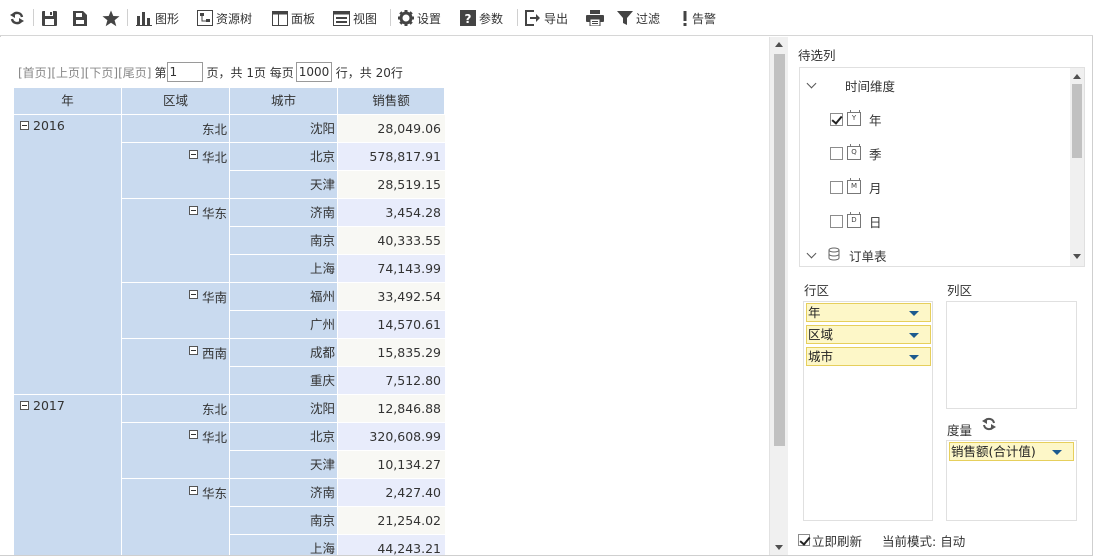  What do you see at coordinates (989, 424) in the screenshot?
I see `swap-icon` at bounding box center [989, 424].